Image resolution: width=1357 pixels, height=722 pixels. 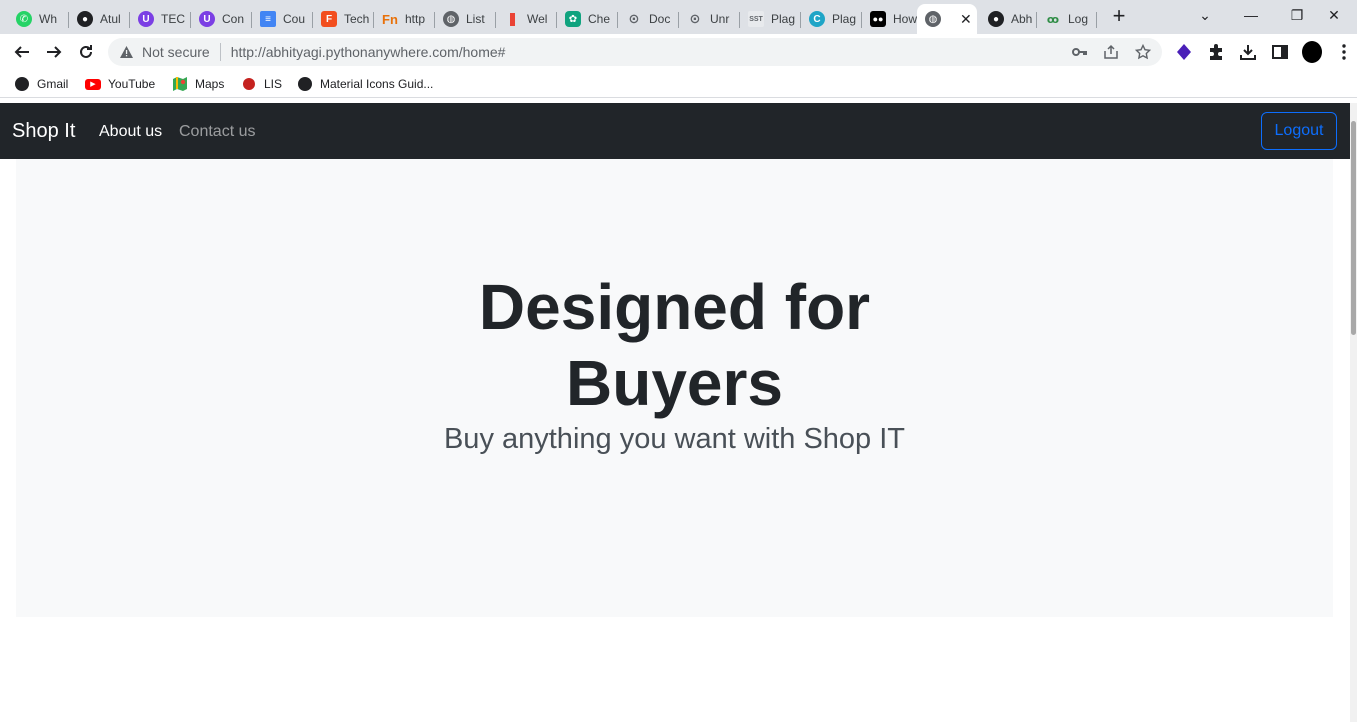 I want to click on tab-label: Abh, so click(x=1022, y=19).